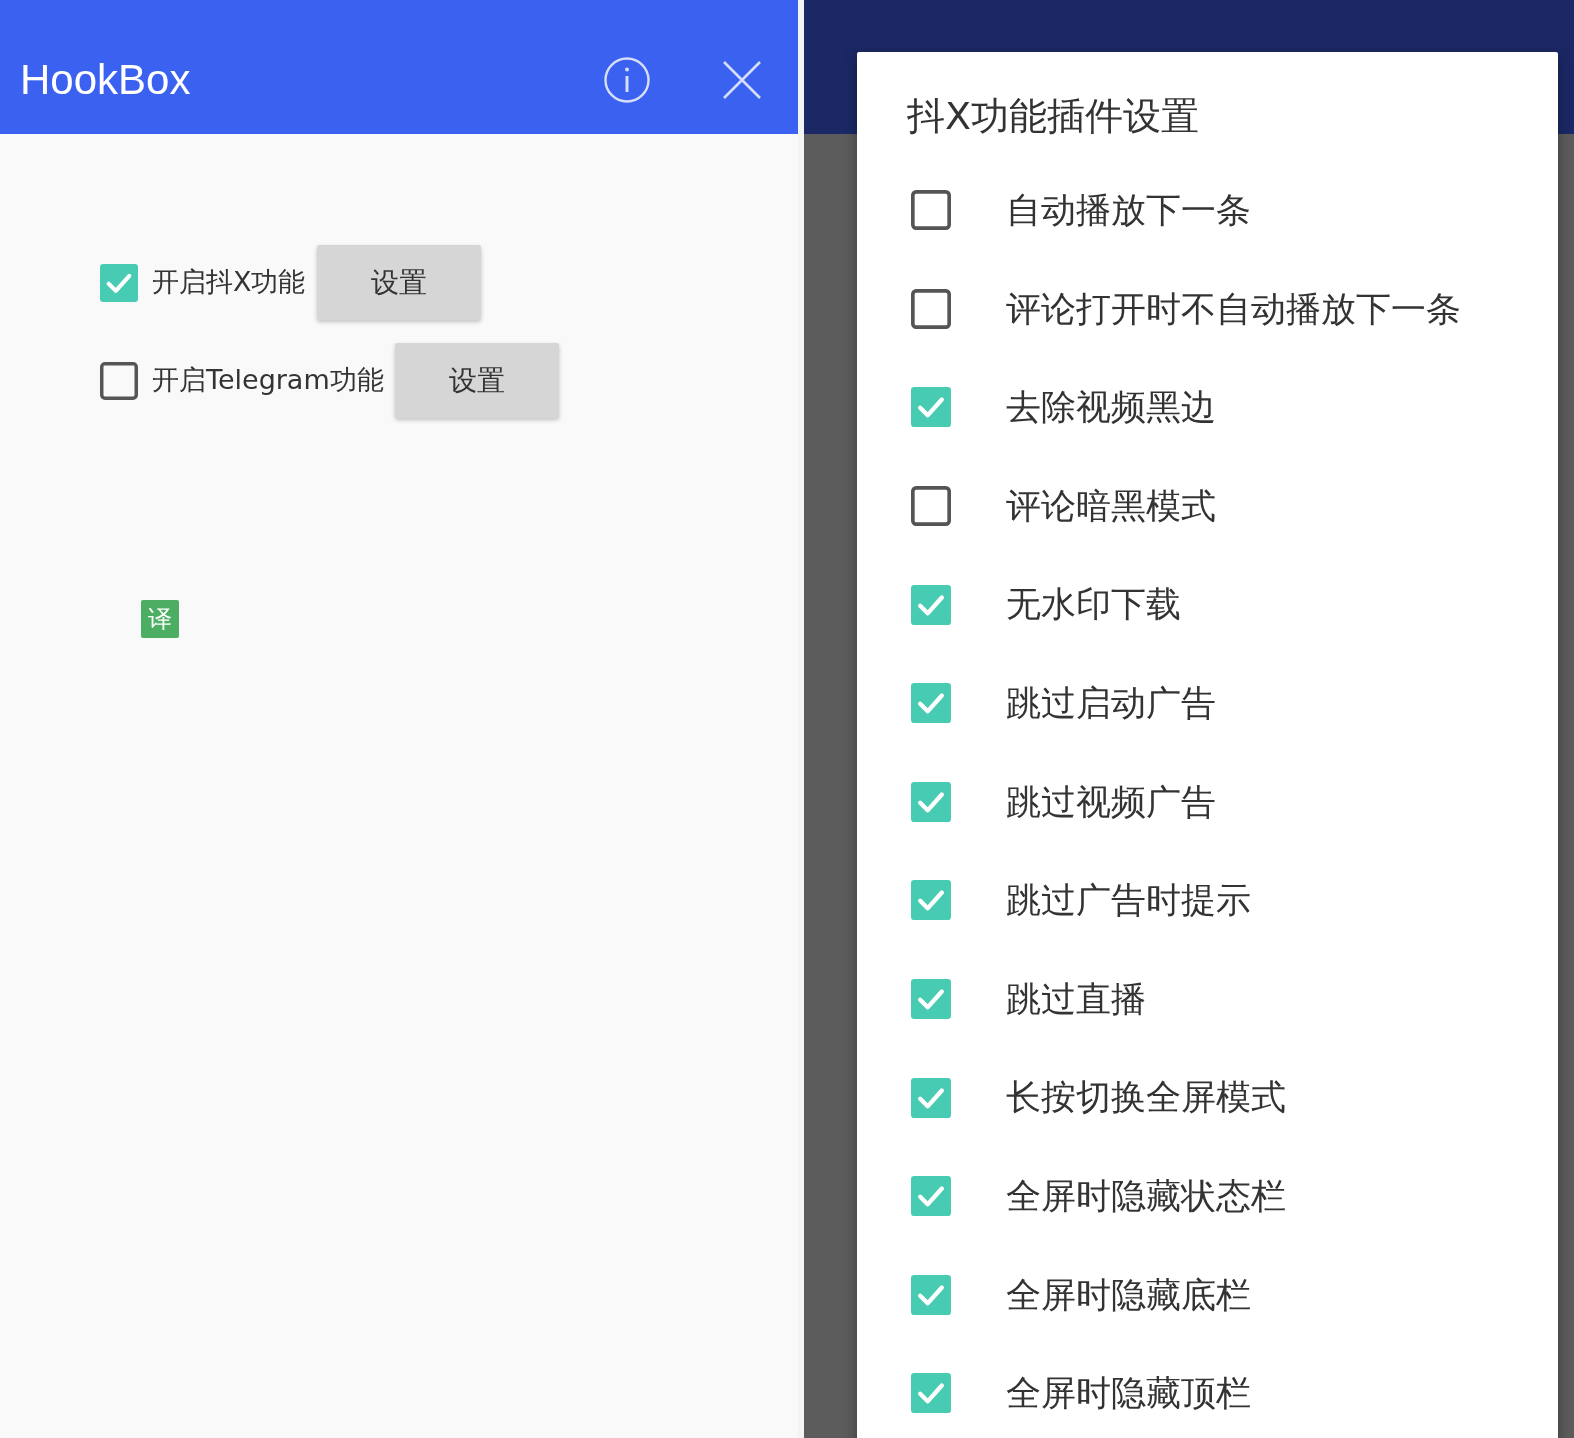 Image resolution: width=1574 pixels, height=1438 pixels. I want to click on option-label: 跳过直播, so click(1076, 999).